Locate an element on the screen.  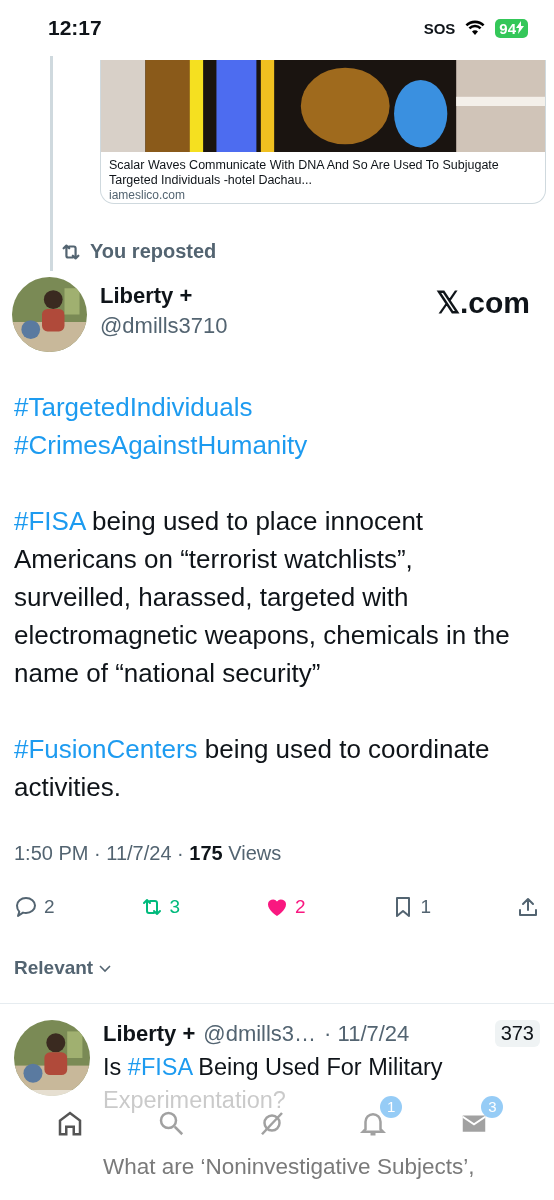
post-paragraph: #FISA being used to place innocent Americans on “terrorist watchlists”, surveilled, harassed, targeted with electromagnetic weapons, chemicals in the name of “national security” is located at coordinates (262, 597).